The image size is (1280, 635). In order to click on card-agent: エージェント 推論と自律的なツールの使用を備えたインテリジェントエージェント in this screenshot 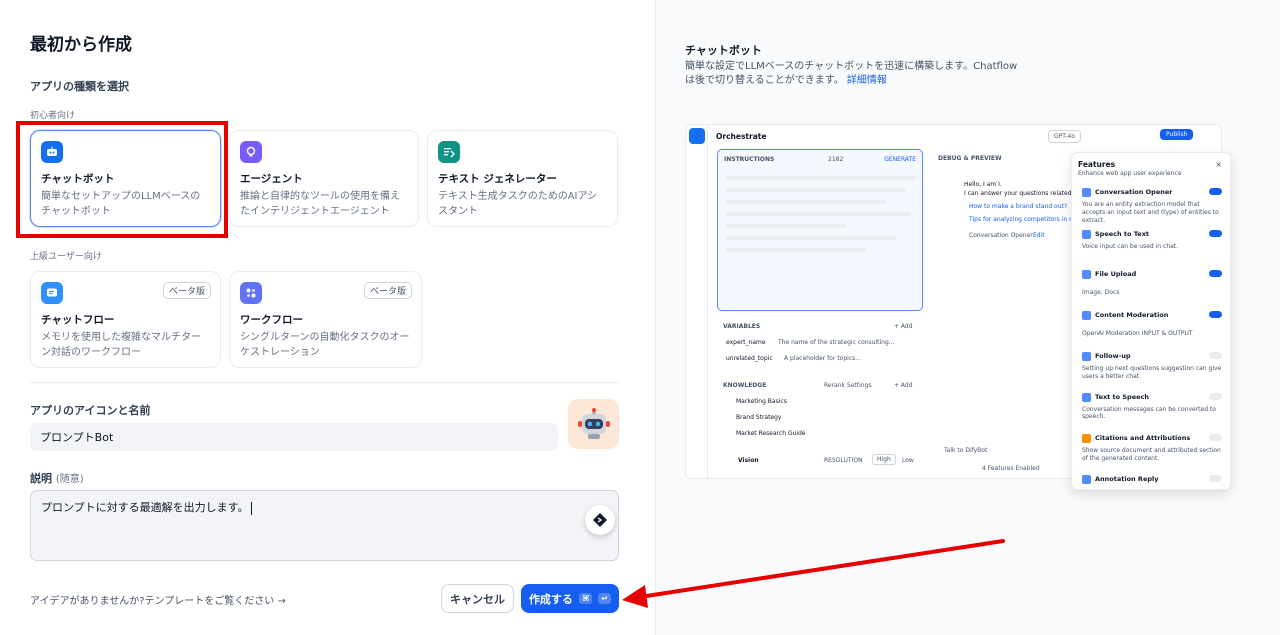, I will do `click(324, 178)`.